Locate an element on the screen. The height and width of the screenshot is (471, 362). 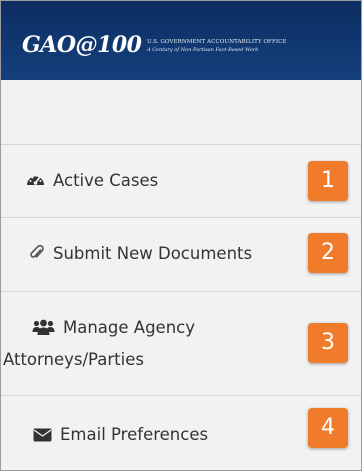
nav-item-manage-agency-attorneys-link: Manage Agency Attorneys/Parties is located at coordinates (99, 344).